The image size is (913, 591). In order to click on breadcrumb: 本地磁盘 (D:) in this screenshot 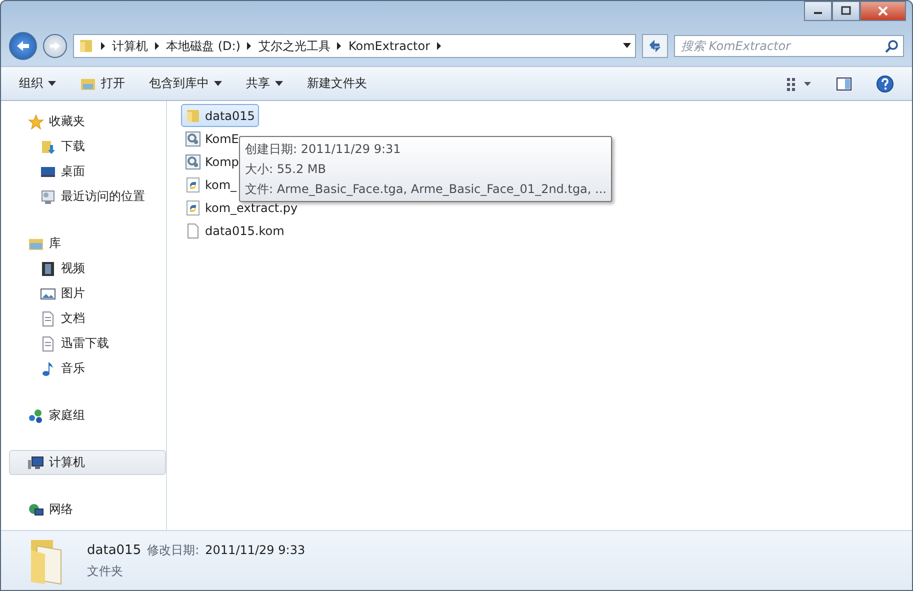, I will do `click(203, 46)`.